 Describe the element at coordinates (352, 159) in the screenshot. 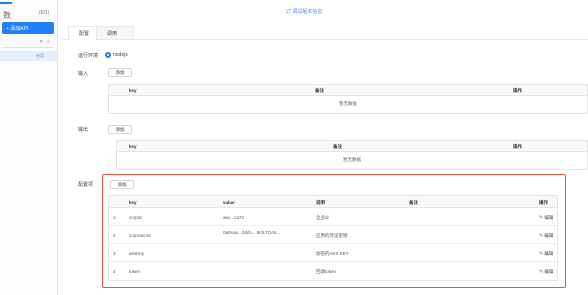

I see `output-empty-text: 暂无数据` at that location.